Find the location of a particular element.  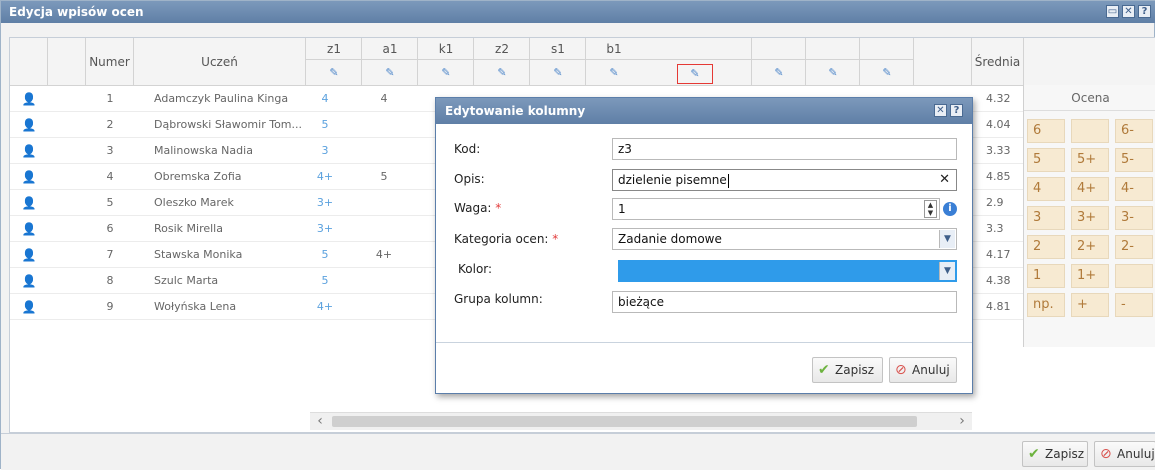

text-cursor is located at coordinates (728, 180).